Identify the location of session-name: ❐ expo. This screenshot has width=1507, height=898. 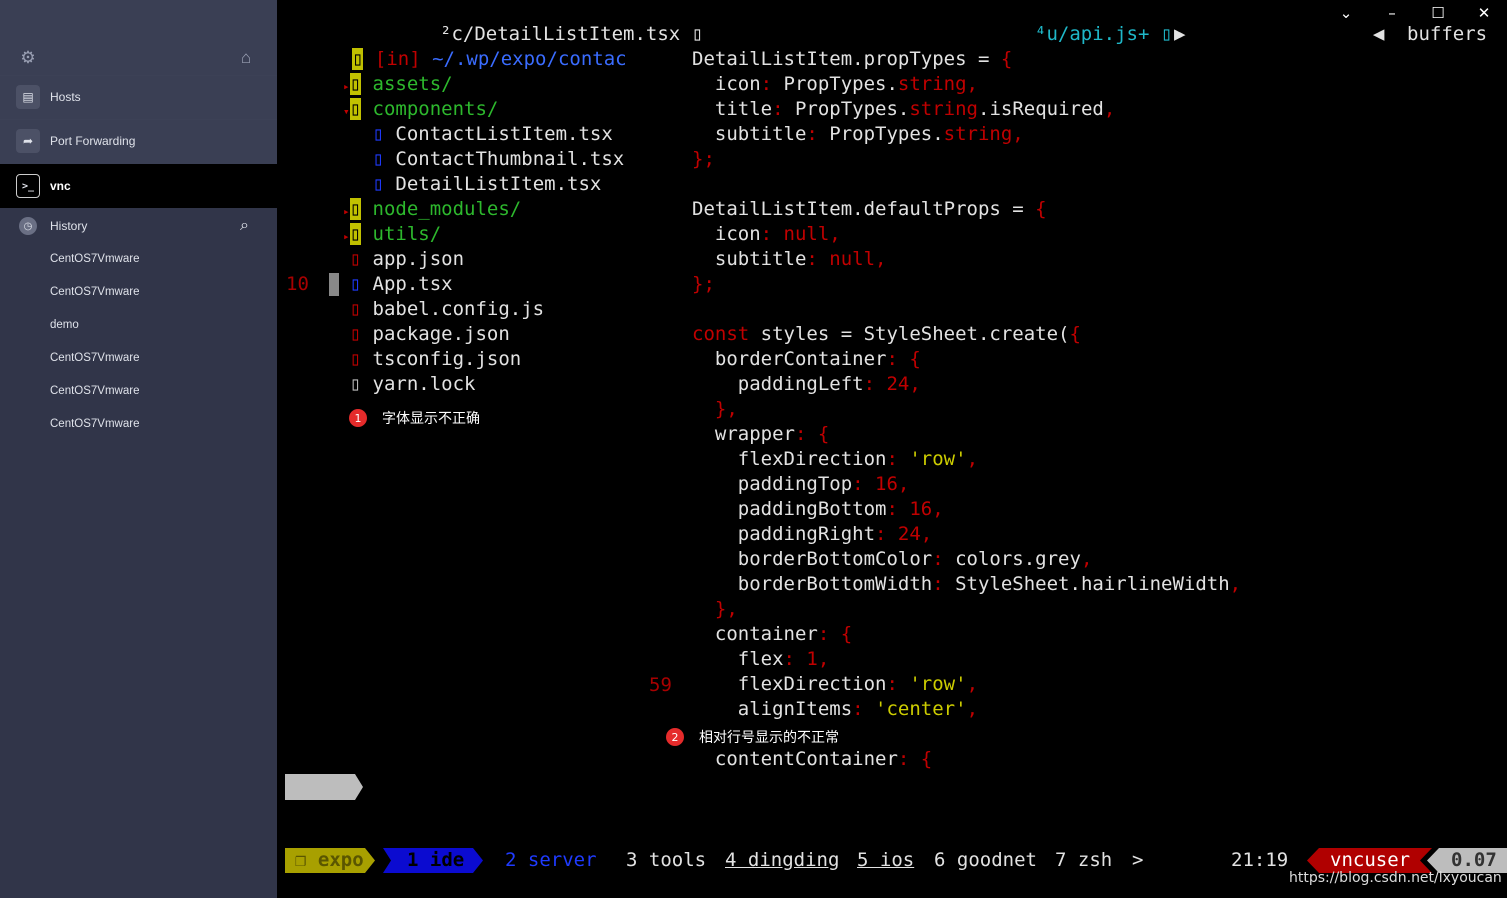
(329, 860).